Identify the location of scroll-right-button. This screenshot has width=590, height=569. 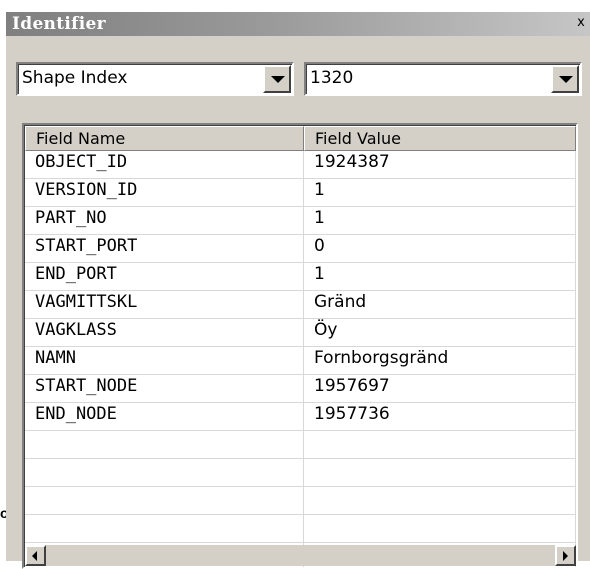
(565, 555).